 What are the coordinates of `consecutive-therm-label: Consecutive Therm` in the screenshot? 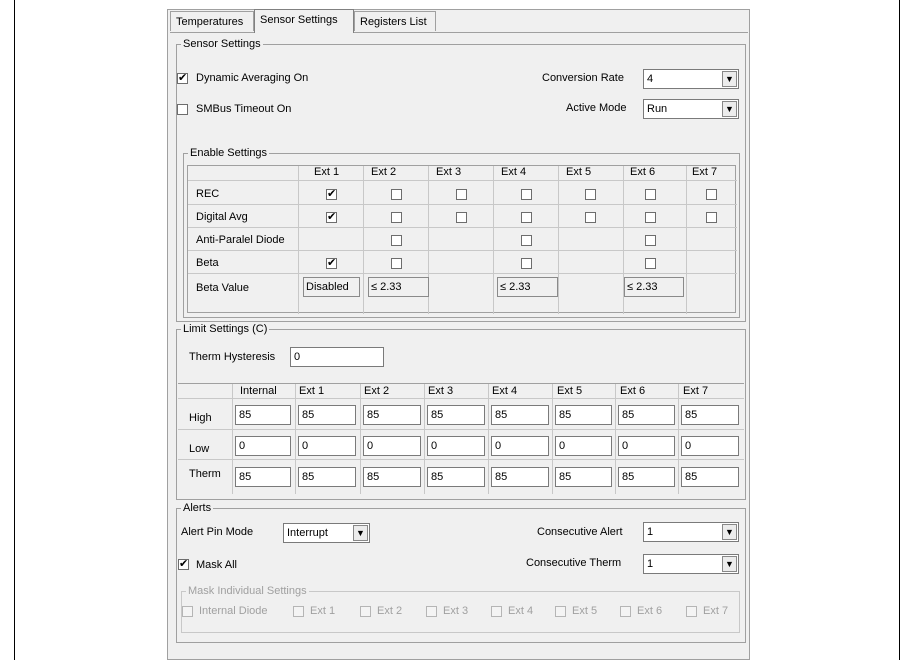 It's located at (574, 563).